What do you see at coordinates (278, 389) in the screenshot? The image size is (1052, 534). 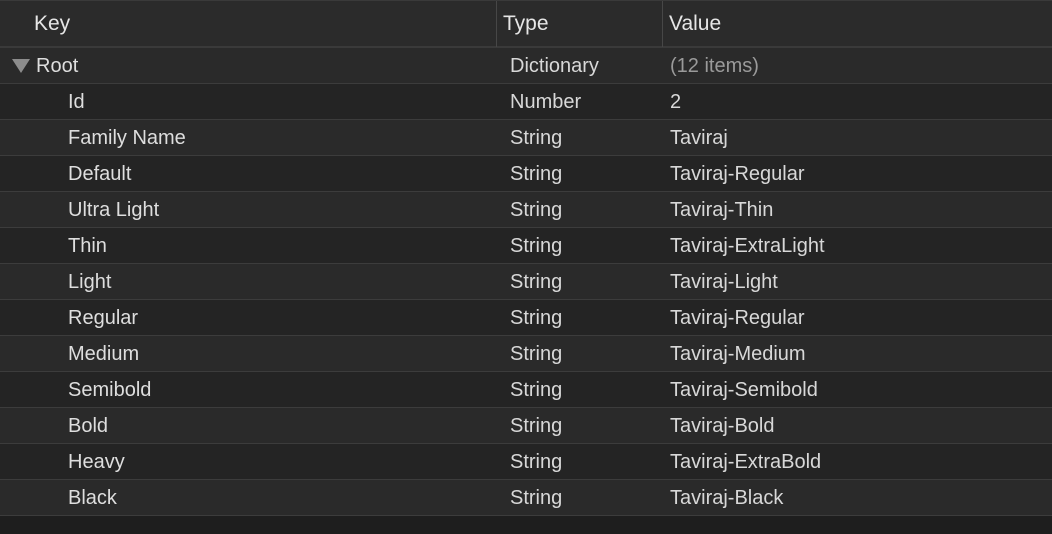 I see `row-key: Semibold` at bounding box center [278, 389].